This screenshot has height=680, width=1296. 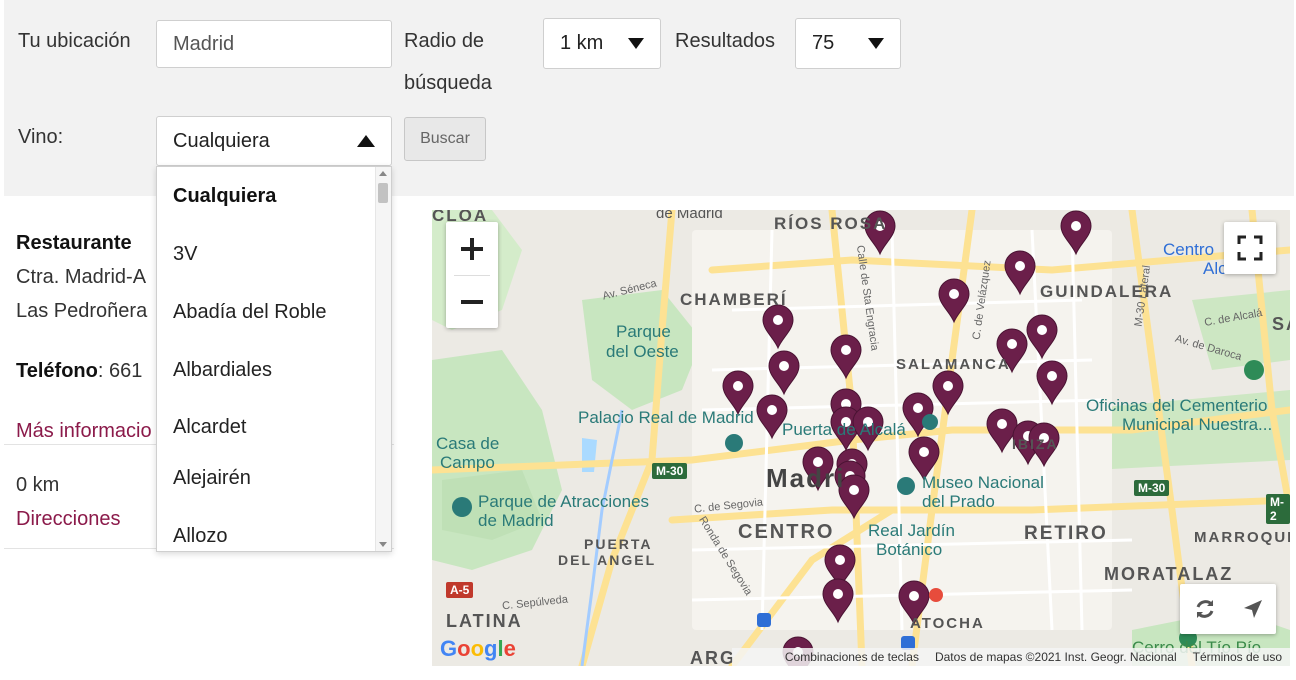 What do you see at coordinates (200, 536) in the screenshot?
I see `dropdown-option: Allozo` at bounding box center [200, 536].